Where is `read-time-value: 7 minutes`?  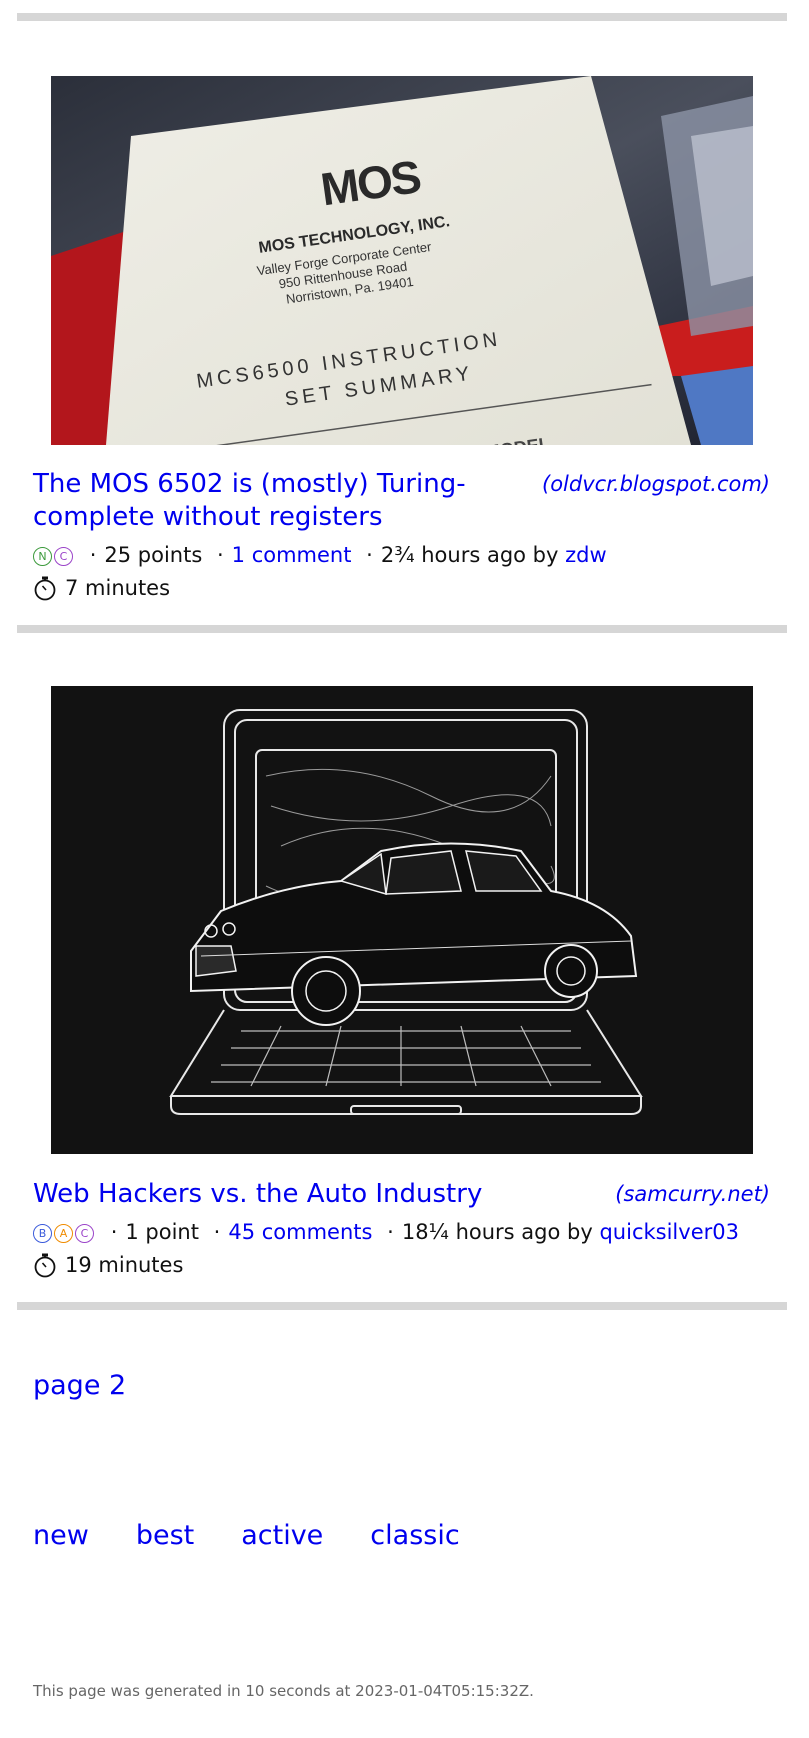
read-time-value: 7 minutes is located at coordinates (118, 588).